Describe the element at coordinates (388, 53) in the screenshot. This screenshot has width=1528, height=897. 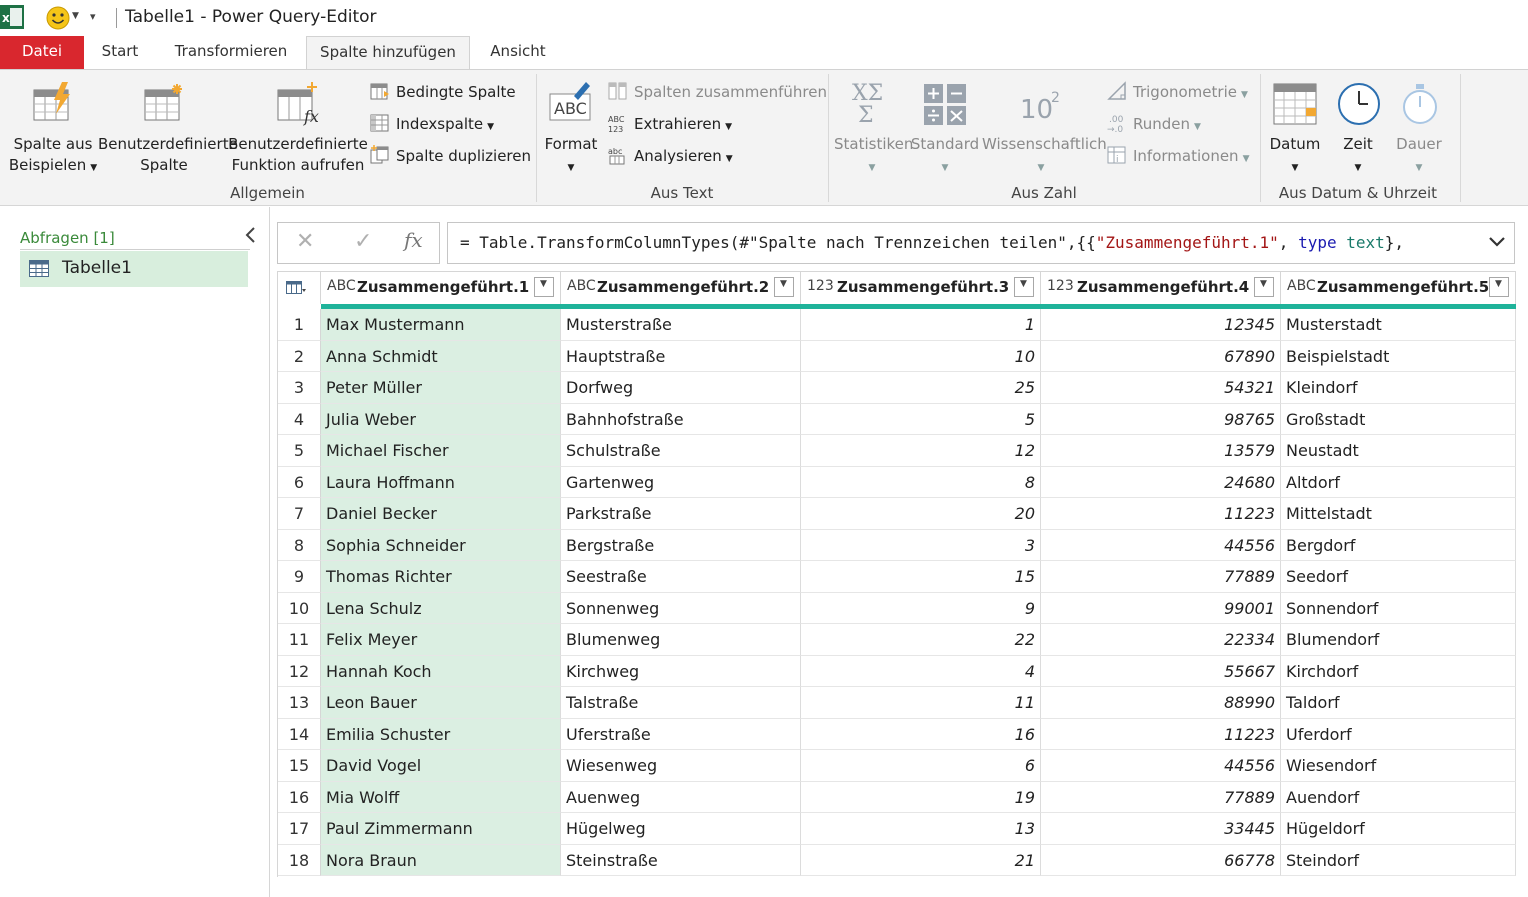
I see `tab-spalte-hinzufuegen: Spalte hinzufügen` at that location.